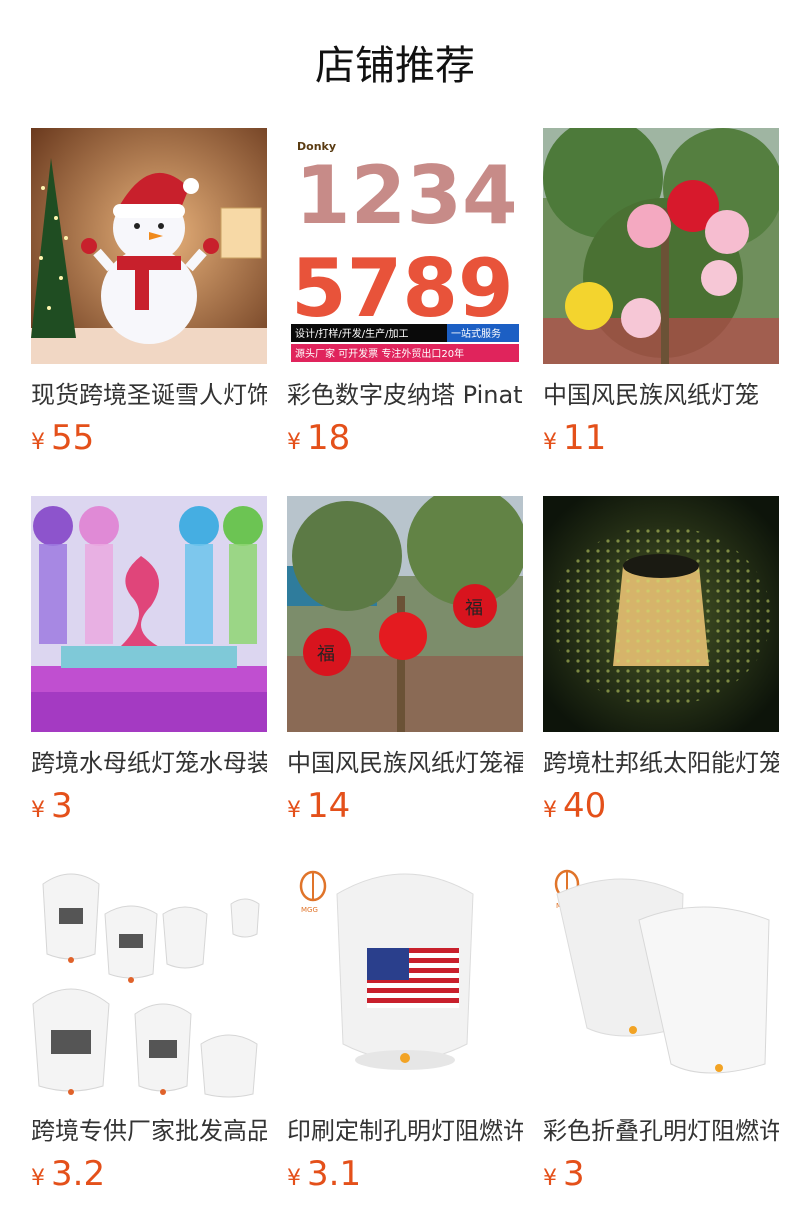  Describe the element at coordinates (406, 195) in the screenshot. I see `pinata-digits-top: 1234` at that location.